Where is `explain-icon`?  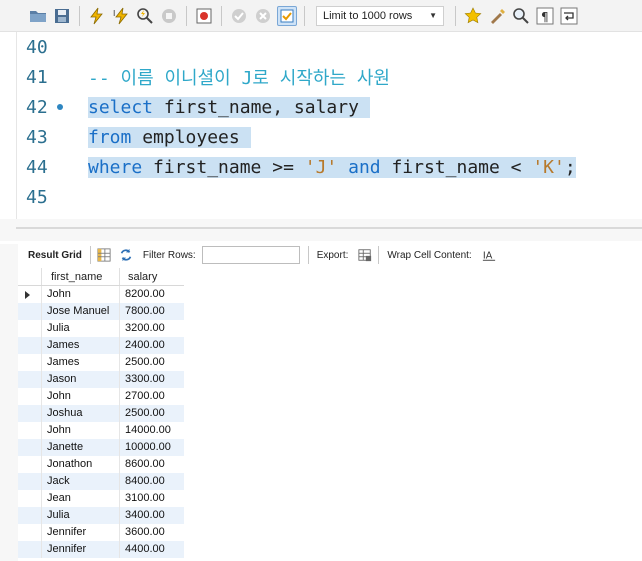
explain-icon is located at coordinates (145, 16).